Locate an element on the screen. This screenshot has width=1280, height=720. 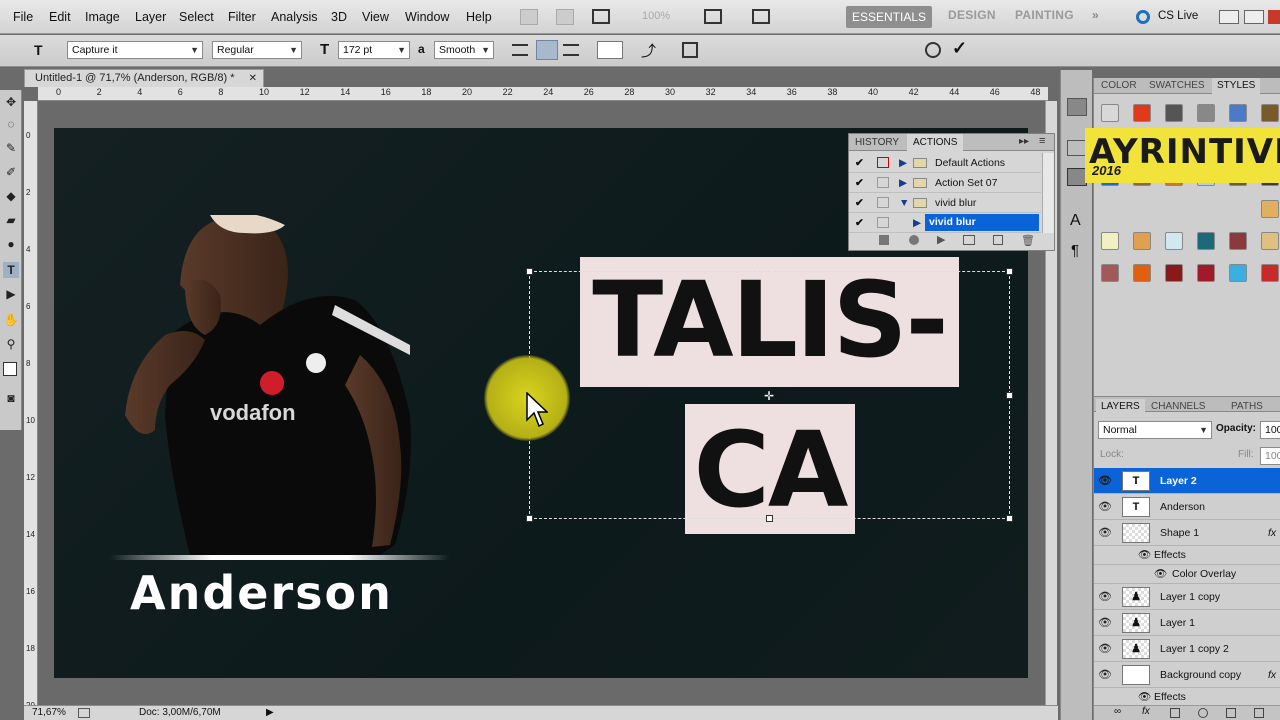
tab-paths: PATHS is located at coordinates (1247, 407).